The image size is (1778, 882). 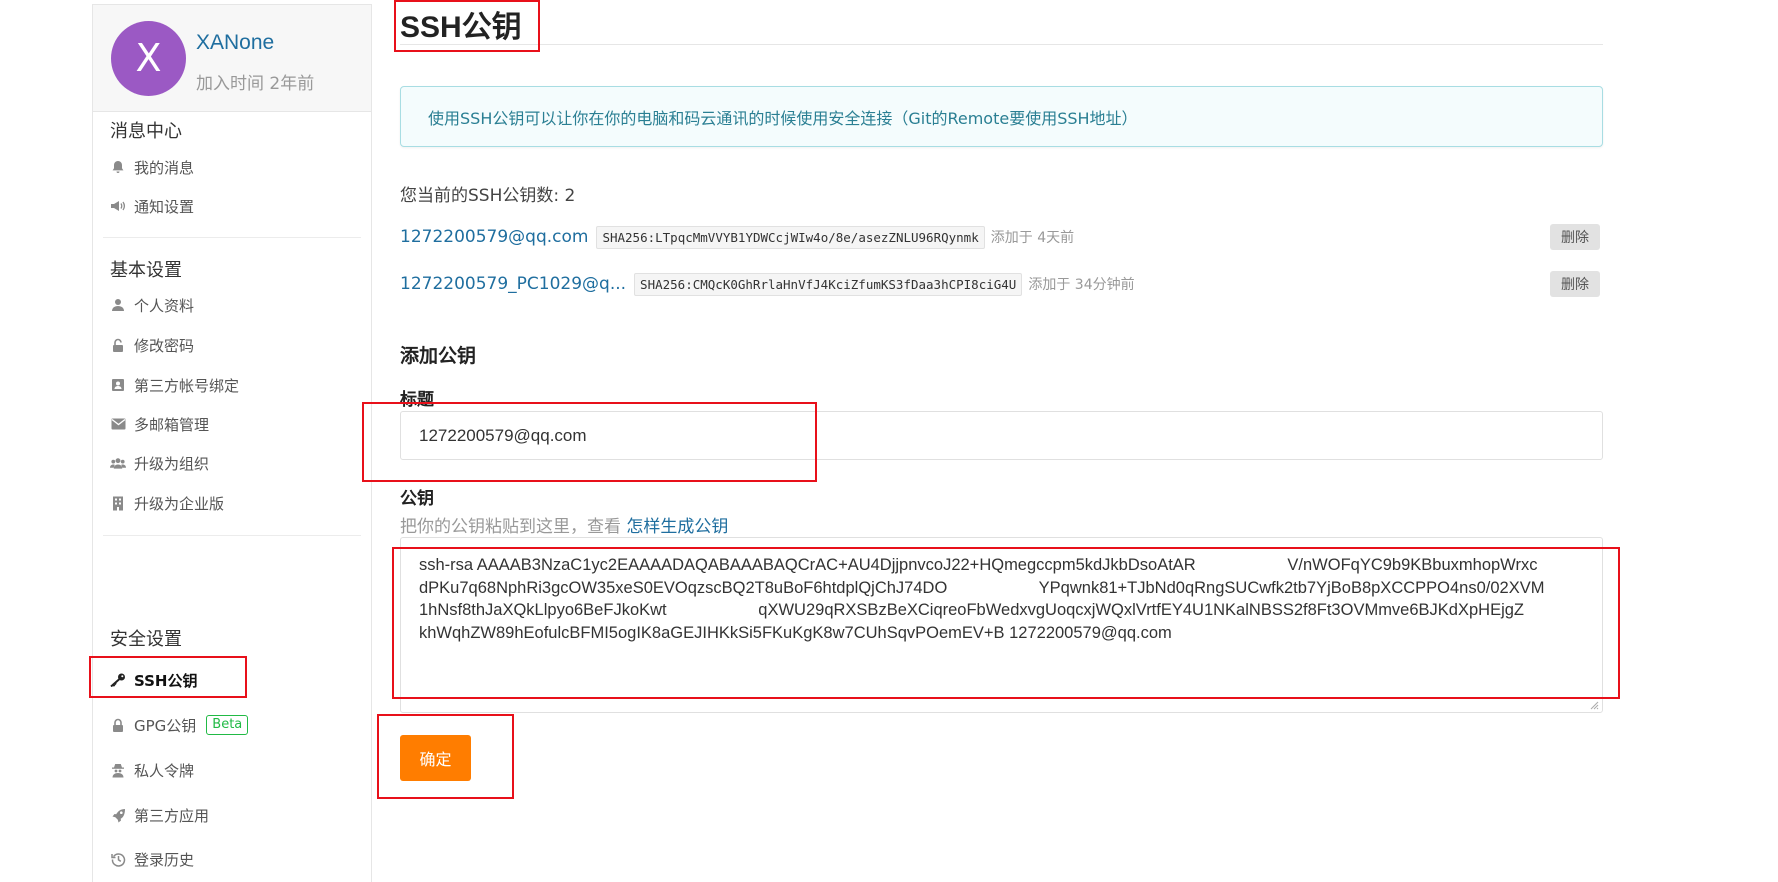 I want to click on resize-grip-icon, so click(x=1594, y=705).